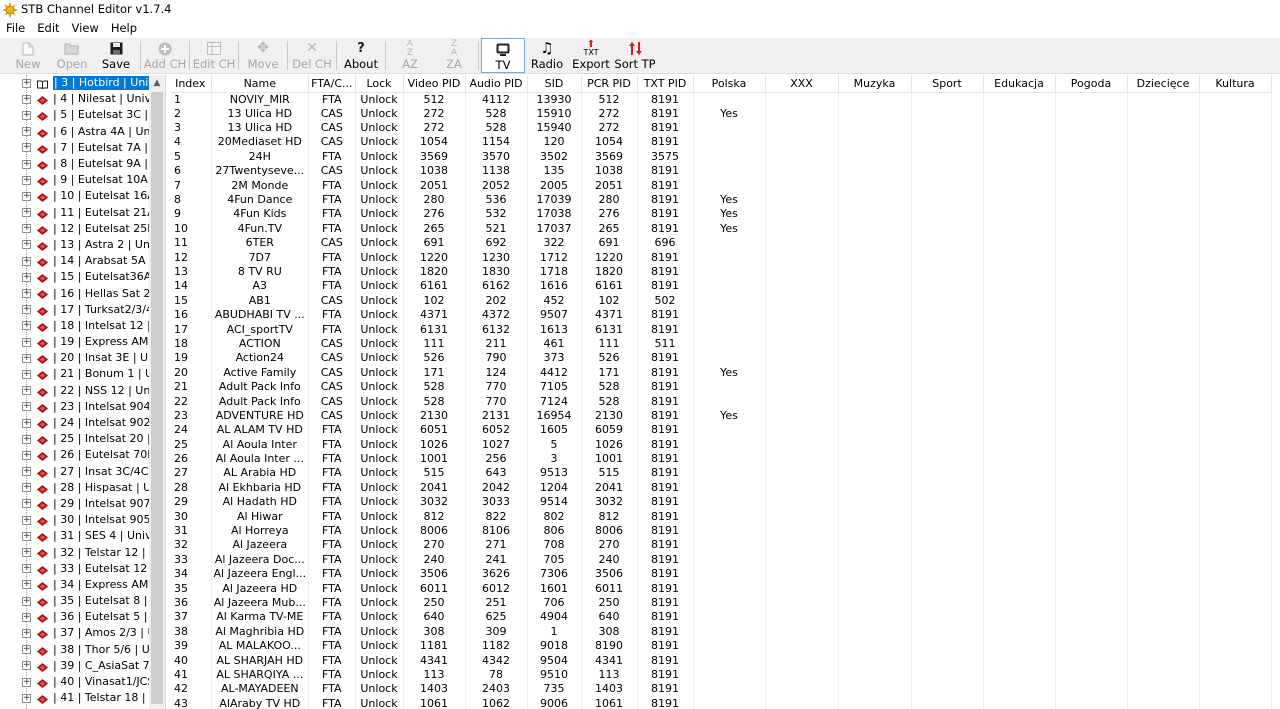 This screenshot has height=709, width=1280. Describe the element at coordinates (82, 569) in the screenshot. I see `tree-item-satellite: + | 33 | Eutelsat 12 | Ur` at that location.